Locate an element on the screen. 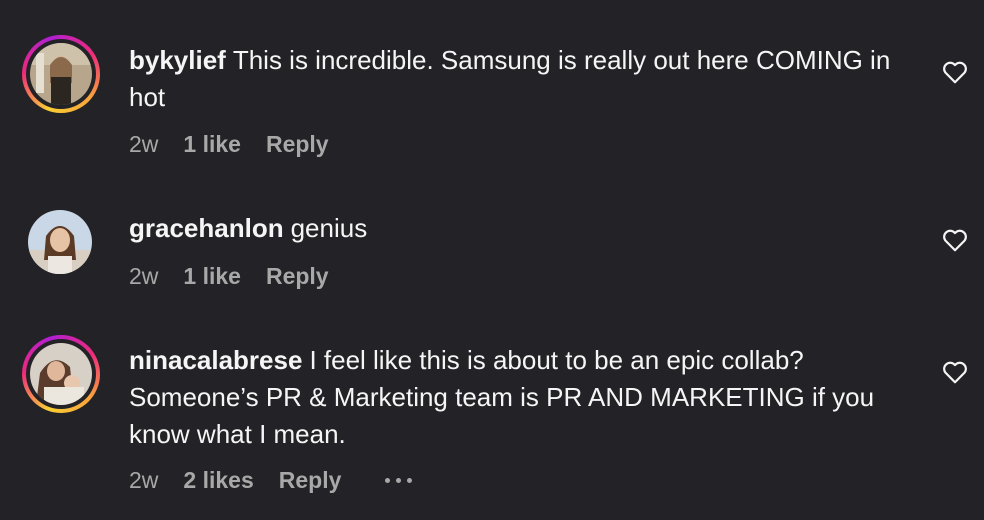  comment-username: ninacalabrese is located at coordinates (215, 360).